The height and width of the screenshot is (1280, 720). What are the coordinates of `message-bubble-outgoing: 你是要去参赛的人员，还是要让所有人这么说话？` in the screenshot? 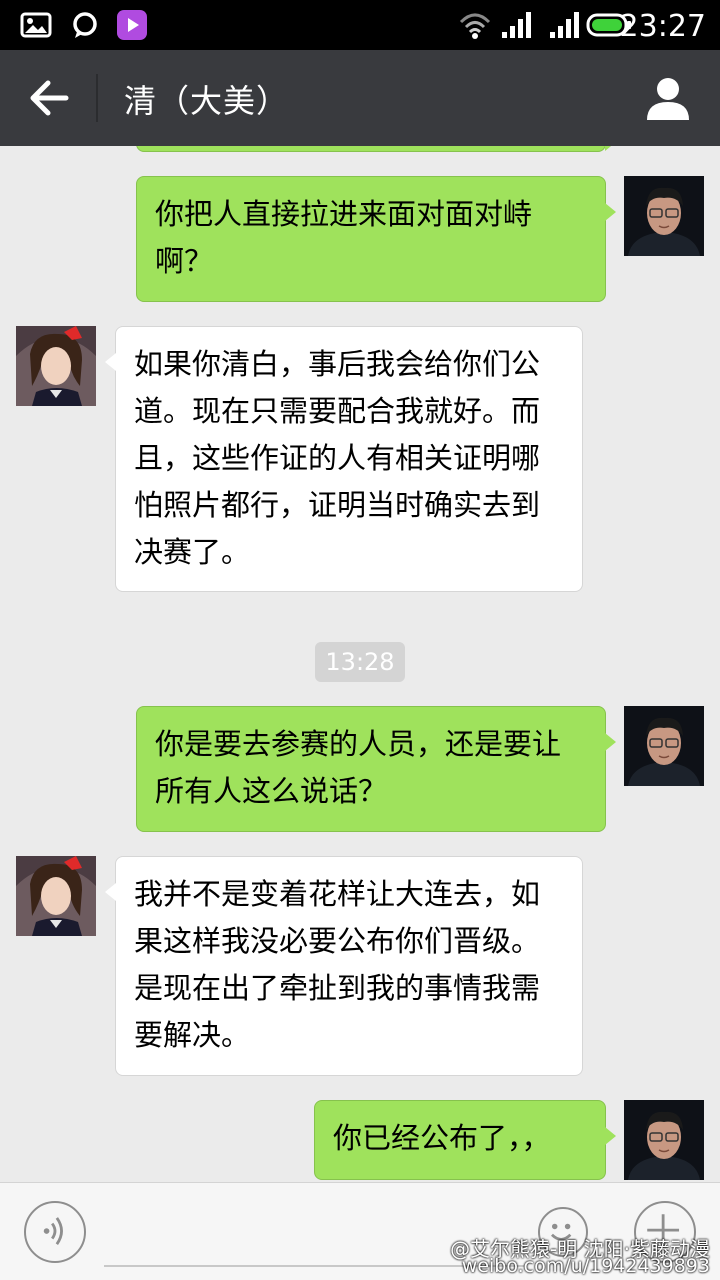 It's located at (376, 769).